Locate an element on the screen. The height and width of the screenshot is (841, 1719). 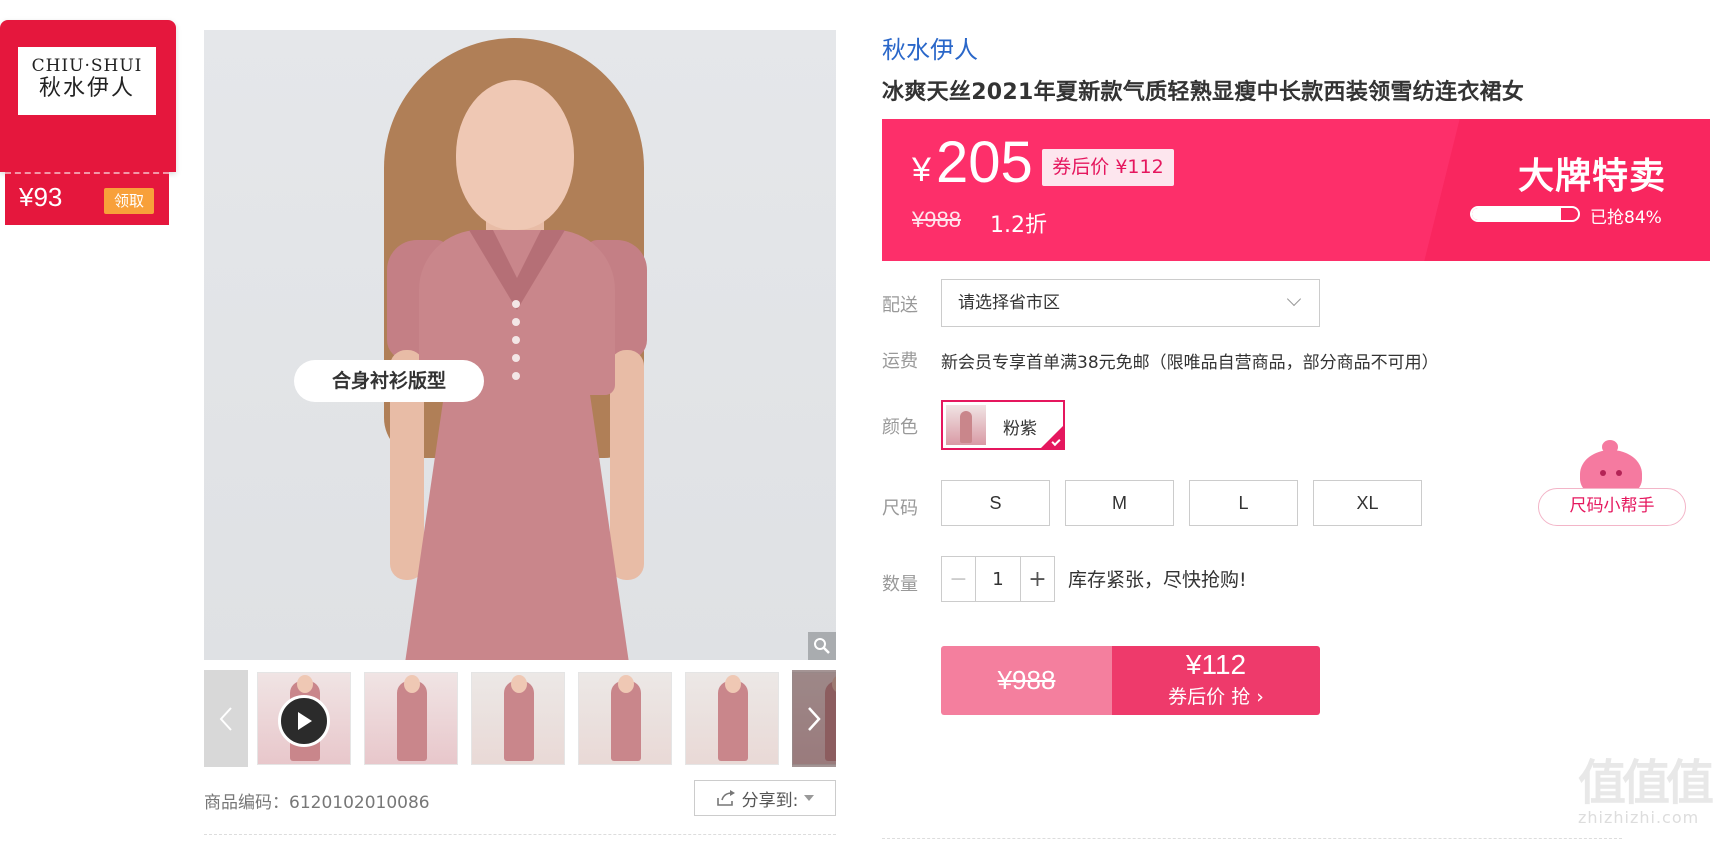
quantity-stepper: − 1 + is located at coordinates (998, 579).